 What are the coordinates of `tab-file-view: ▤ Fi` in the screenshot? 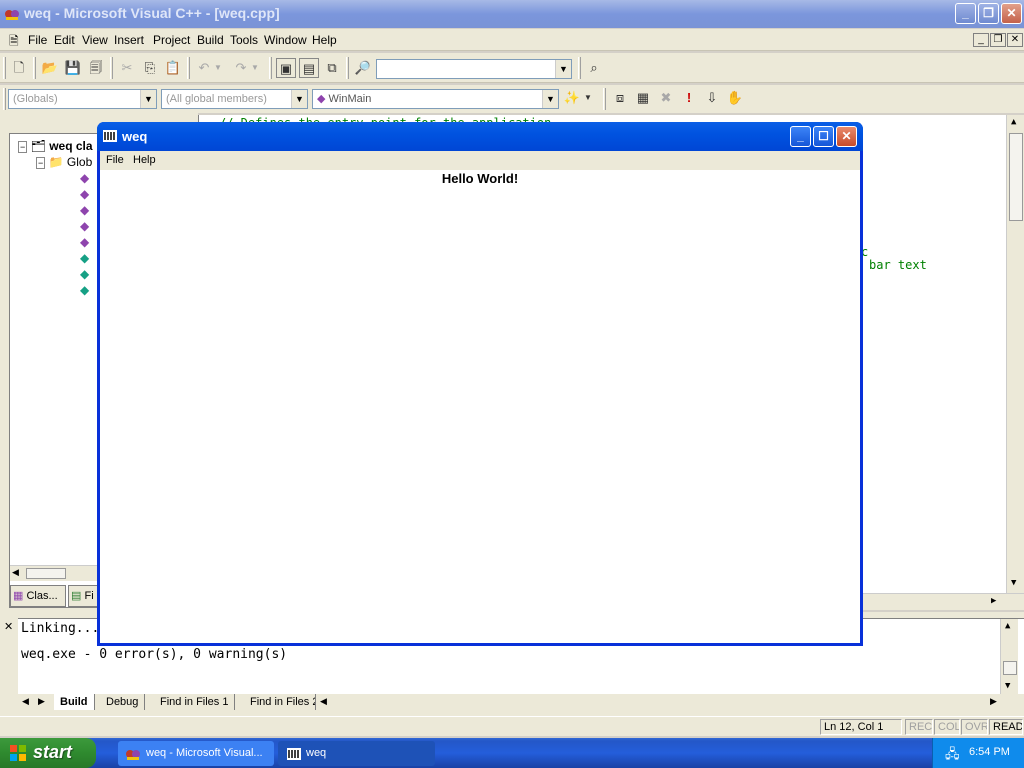 It's located at (83, 596).